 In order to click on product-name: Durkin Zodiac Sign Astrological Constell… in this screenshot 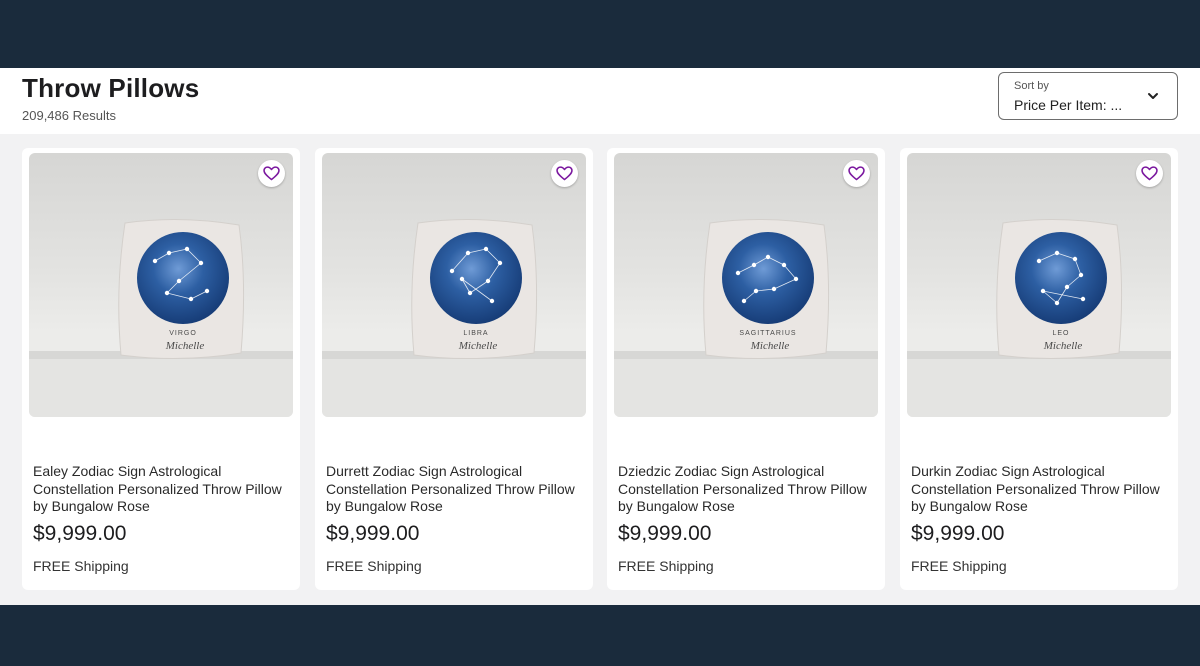, I will do `click(1042, 489)`.